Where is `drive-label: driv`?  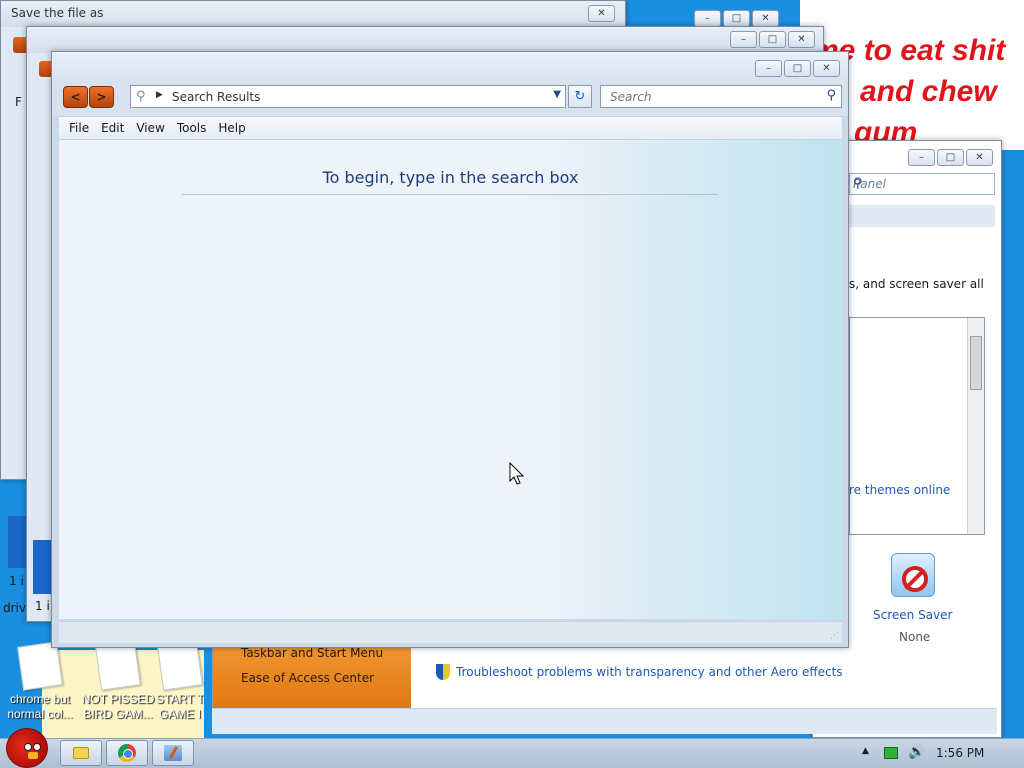
drive-label: driv is located at coordinates (14, 608).